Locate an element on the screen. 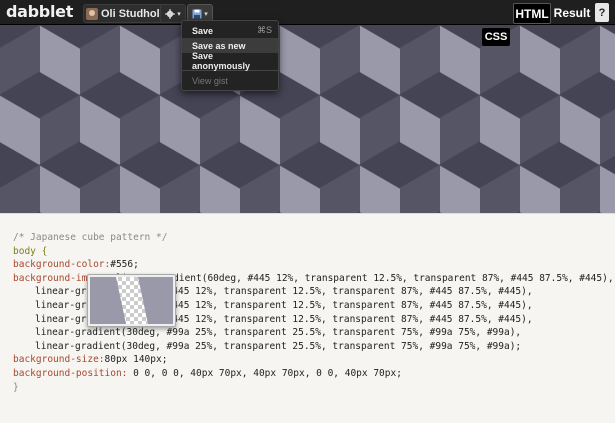 This screenshot has width=615, height=423. code-property: background-position: is located at coordinates (70, 373).